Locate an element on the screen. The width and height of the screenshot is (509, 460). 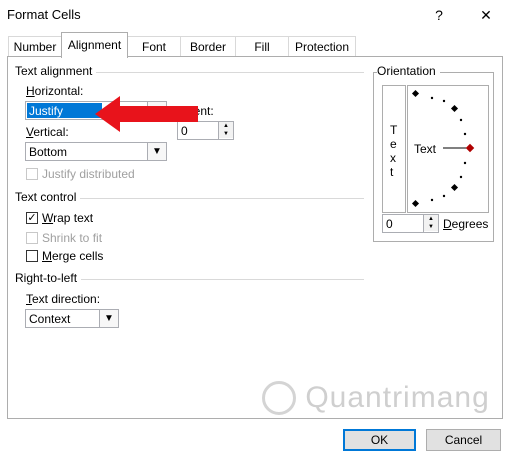
rotation-text: Text is located at coordinates (425, 149).